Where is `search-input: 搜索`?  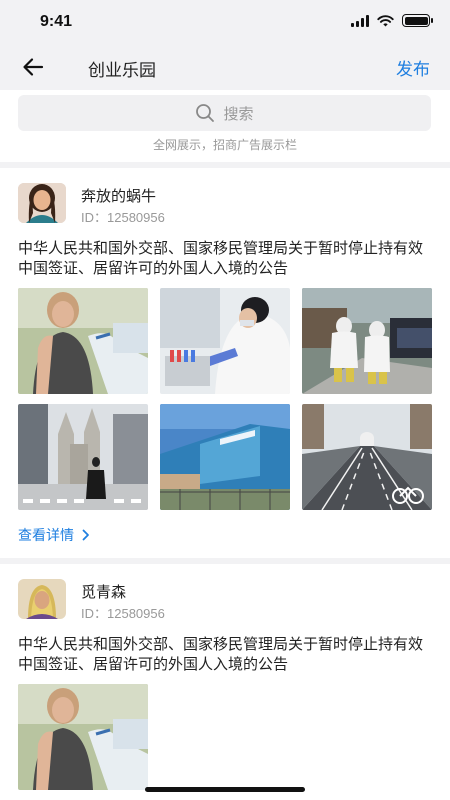
search-input: 搜索 is located at coordinates (224, 113).